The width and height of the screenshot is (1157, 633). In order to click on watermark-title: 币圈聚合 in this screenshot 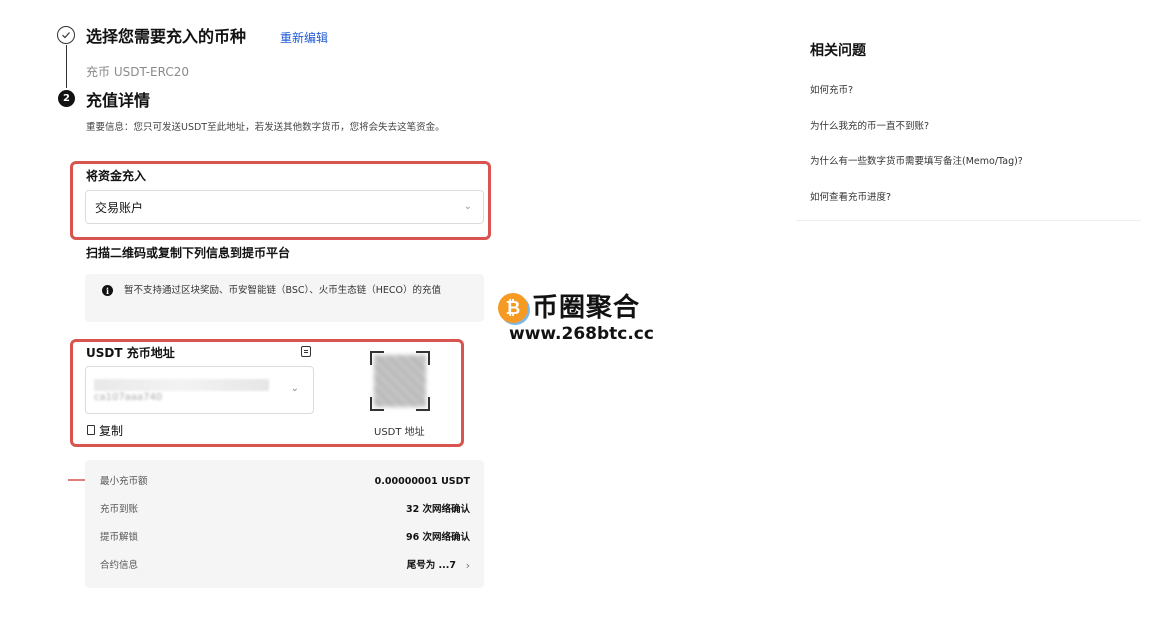, I will do `click(586, 308)`.